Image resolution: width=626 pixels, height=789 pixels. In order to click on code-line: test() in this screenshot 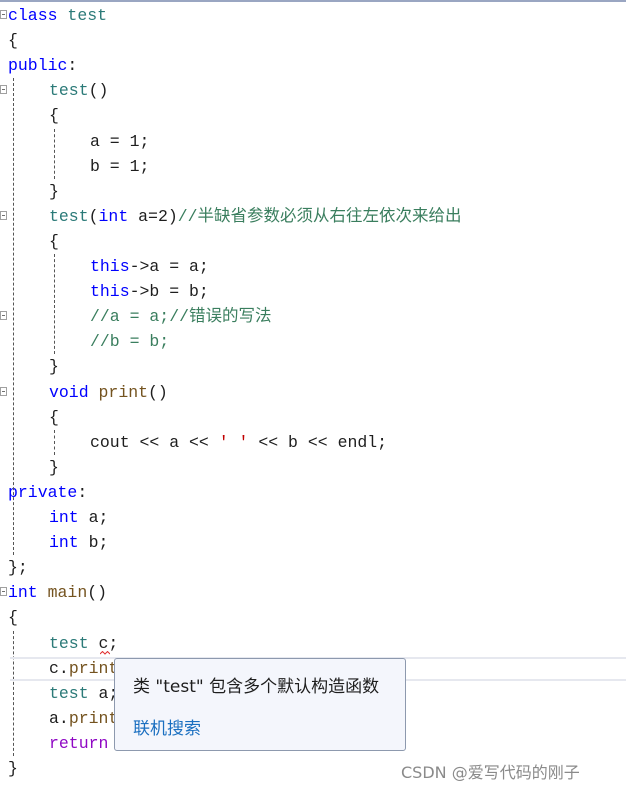, I will do `click(313, 90)`.